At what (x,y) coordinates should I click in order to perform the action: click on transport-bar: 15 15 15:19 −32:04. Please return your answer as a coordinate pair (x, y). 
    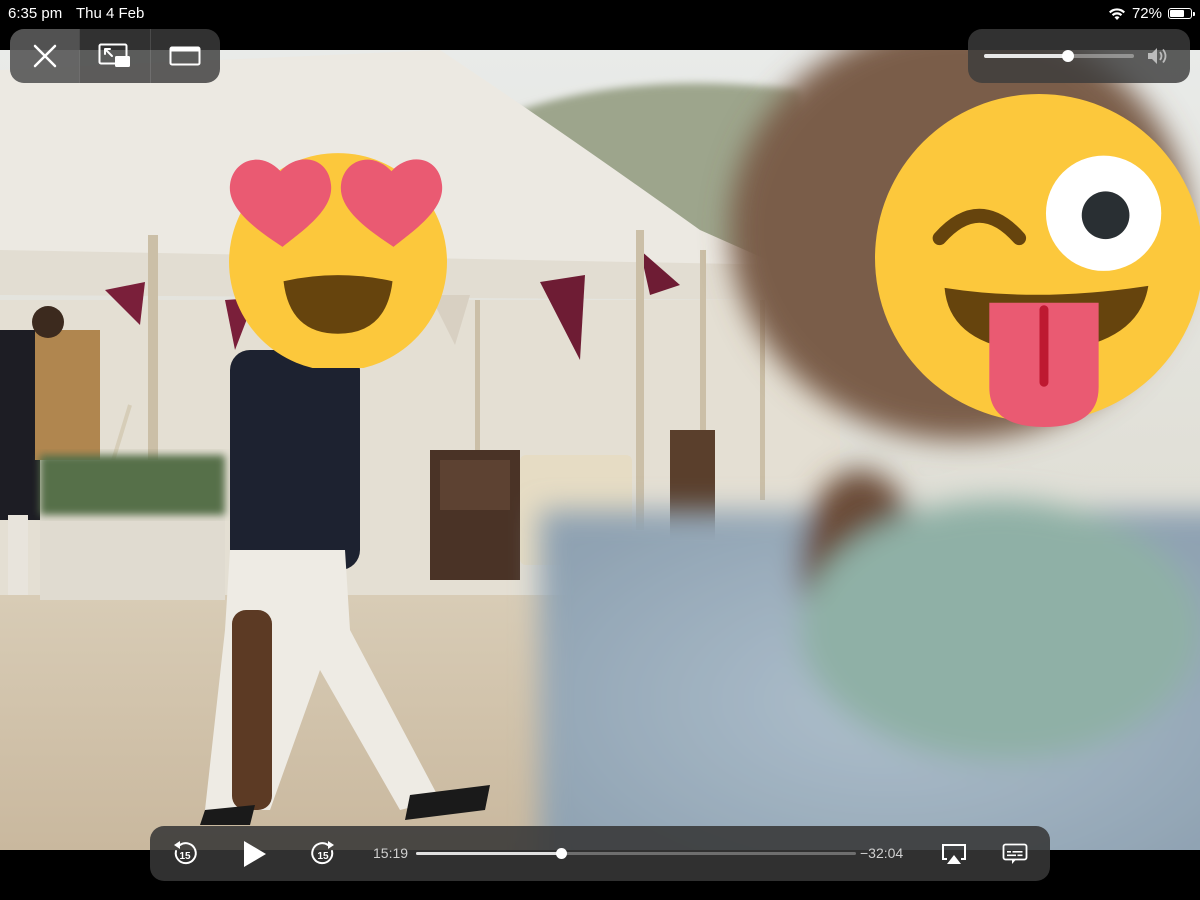
    Looking at the image, I should click on (600, 853).